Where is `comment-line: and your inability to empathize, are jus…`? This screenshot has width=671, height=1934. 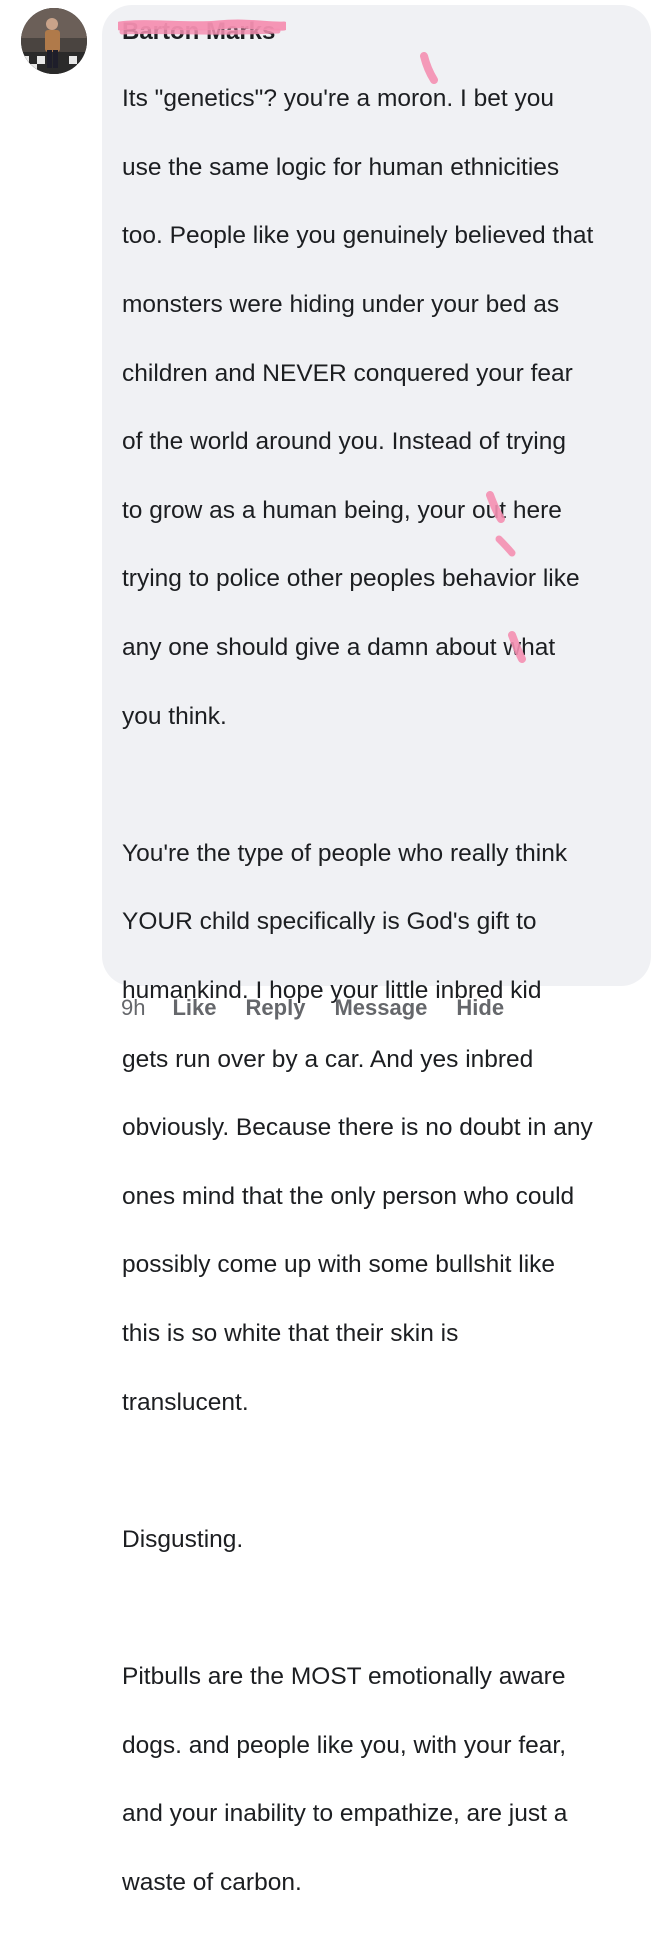 comment-line: and your inability to empathize, are jus… is located at coordinates (345, 1814).